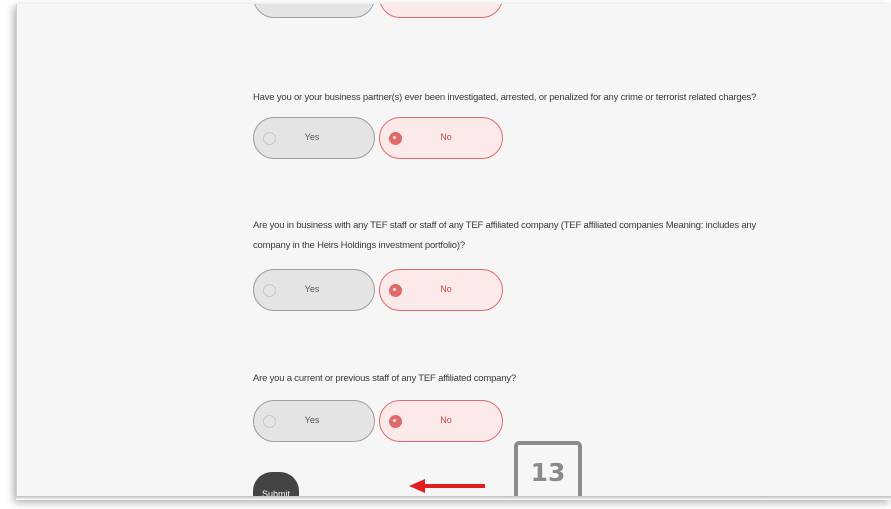  I want to click on q1-no-radio, so click(395, 138).